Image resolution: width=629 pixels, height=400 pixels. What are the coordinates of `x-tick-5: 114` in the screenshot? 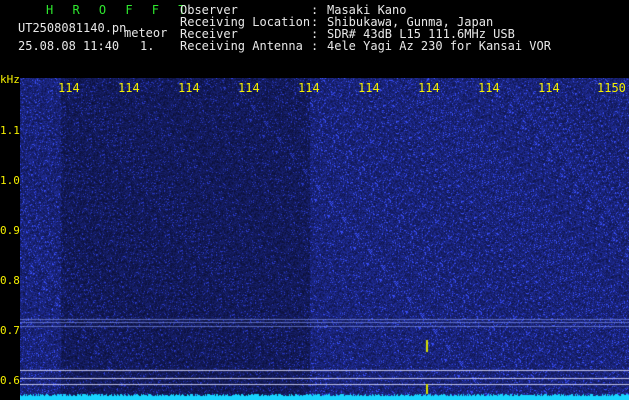 It's located at (309, 88).